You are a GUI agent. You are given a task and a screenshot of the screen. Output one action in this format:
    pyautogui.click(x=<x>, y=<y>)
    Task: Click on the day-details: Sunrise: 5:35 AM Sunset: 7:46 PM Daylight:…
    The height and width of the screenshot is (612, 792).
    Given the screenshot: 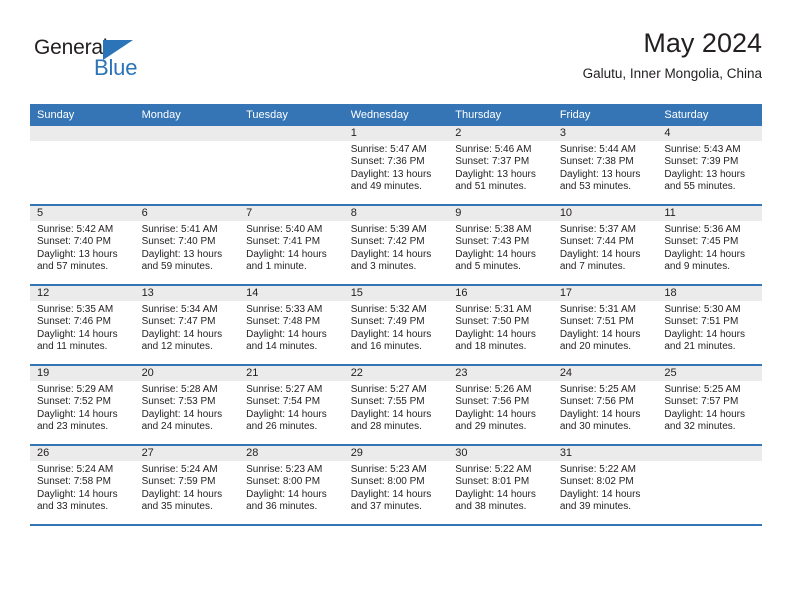 What is the action you would take?
    pyautogui.click(x=82, y=327)
    